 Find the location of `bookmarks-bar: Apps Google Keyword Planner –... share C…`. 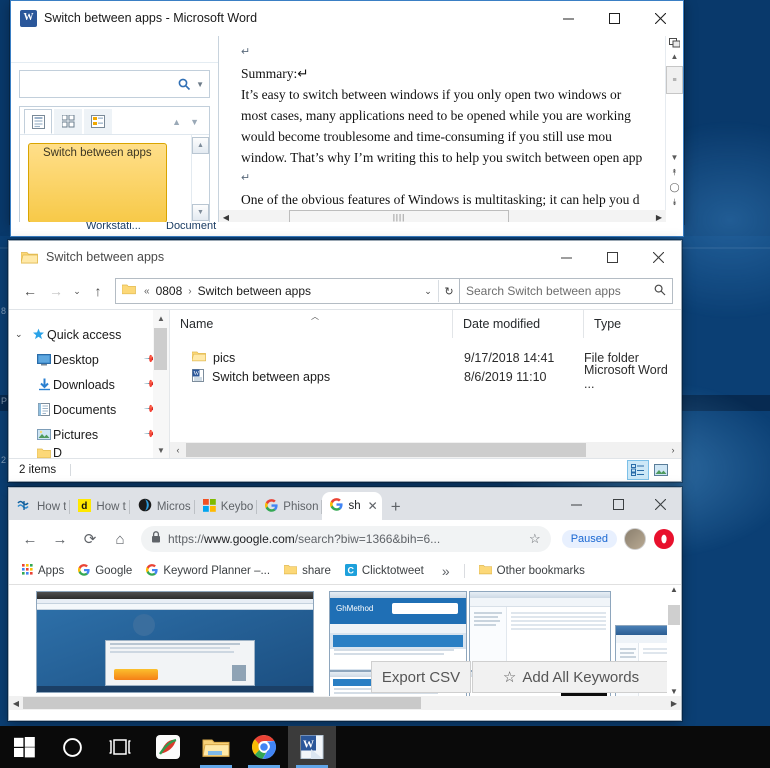

bookmarks-bar: Apps Google Keyword Planner –... share C… is located at coordinates (345, 571).